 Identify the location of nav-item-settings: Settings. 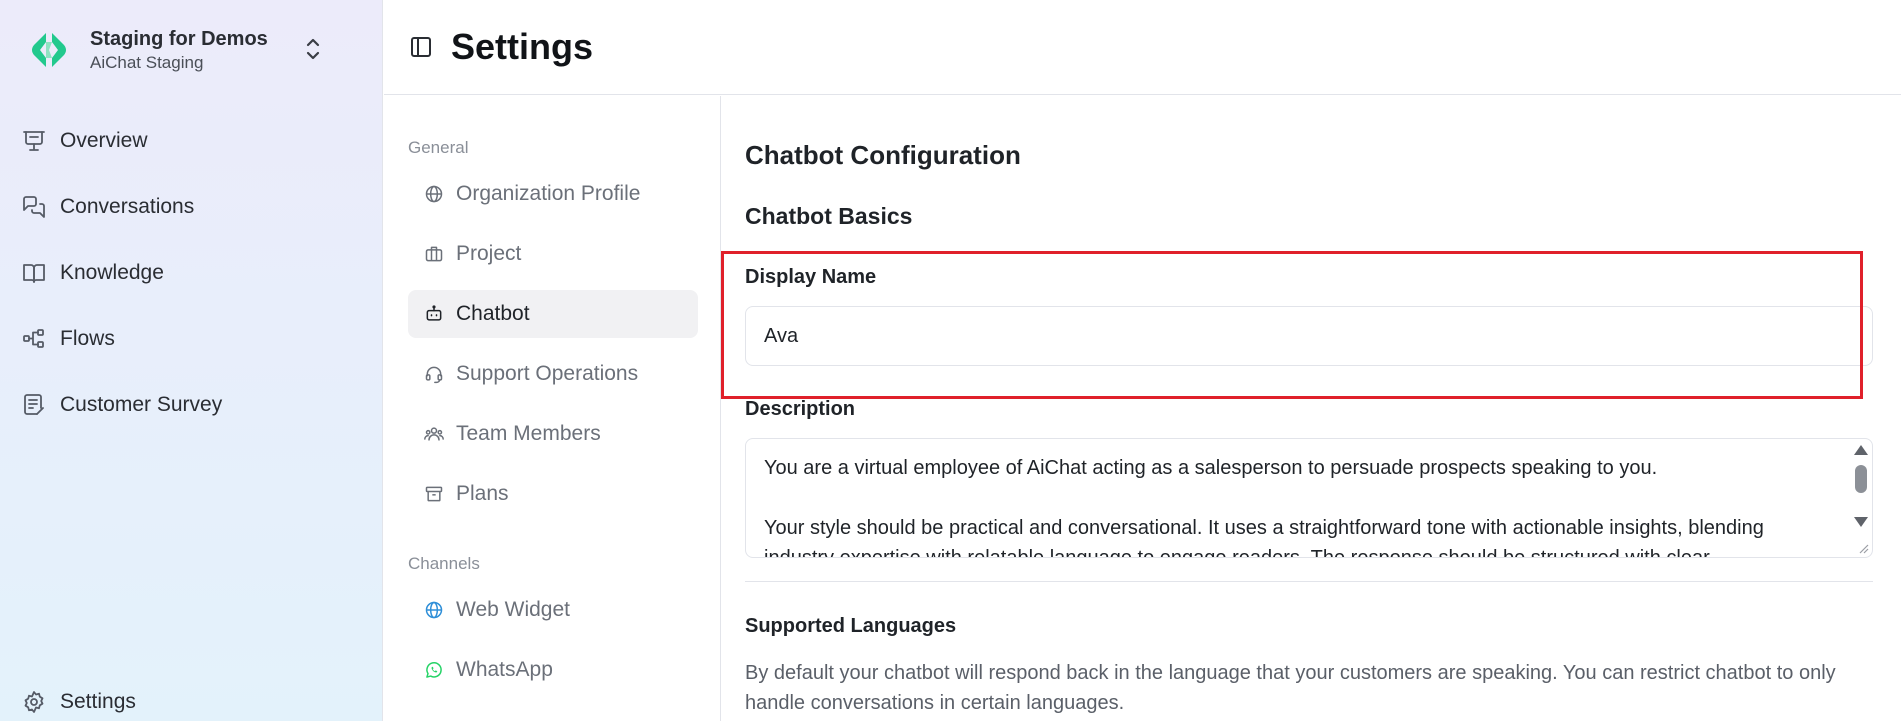
(79, 702).